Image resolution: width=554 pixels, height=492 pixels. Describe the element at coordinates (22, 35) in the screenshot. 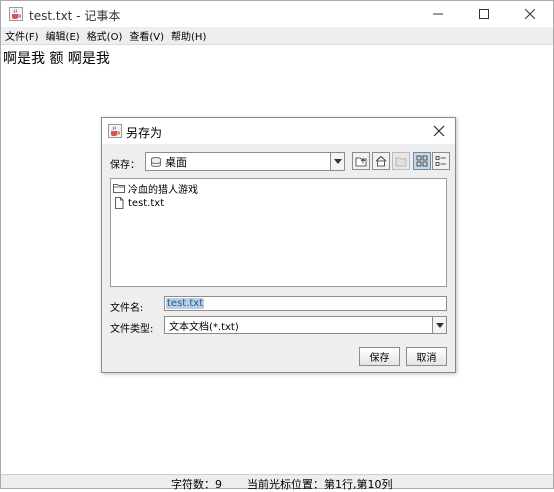

I see `menu-file: 文件(F)` at that location.